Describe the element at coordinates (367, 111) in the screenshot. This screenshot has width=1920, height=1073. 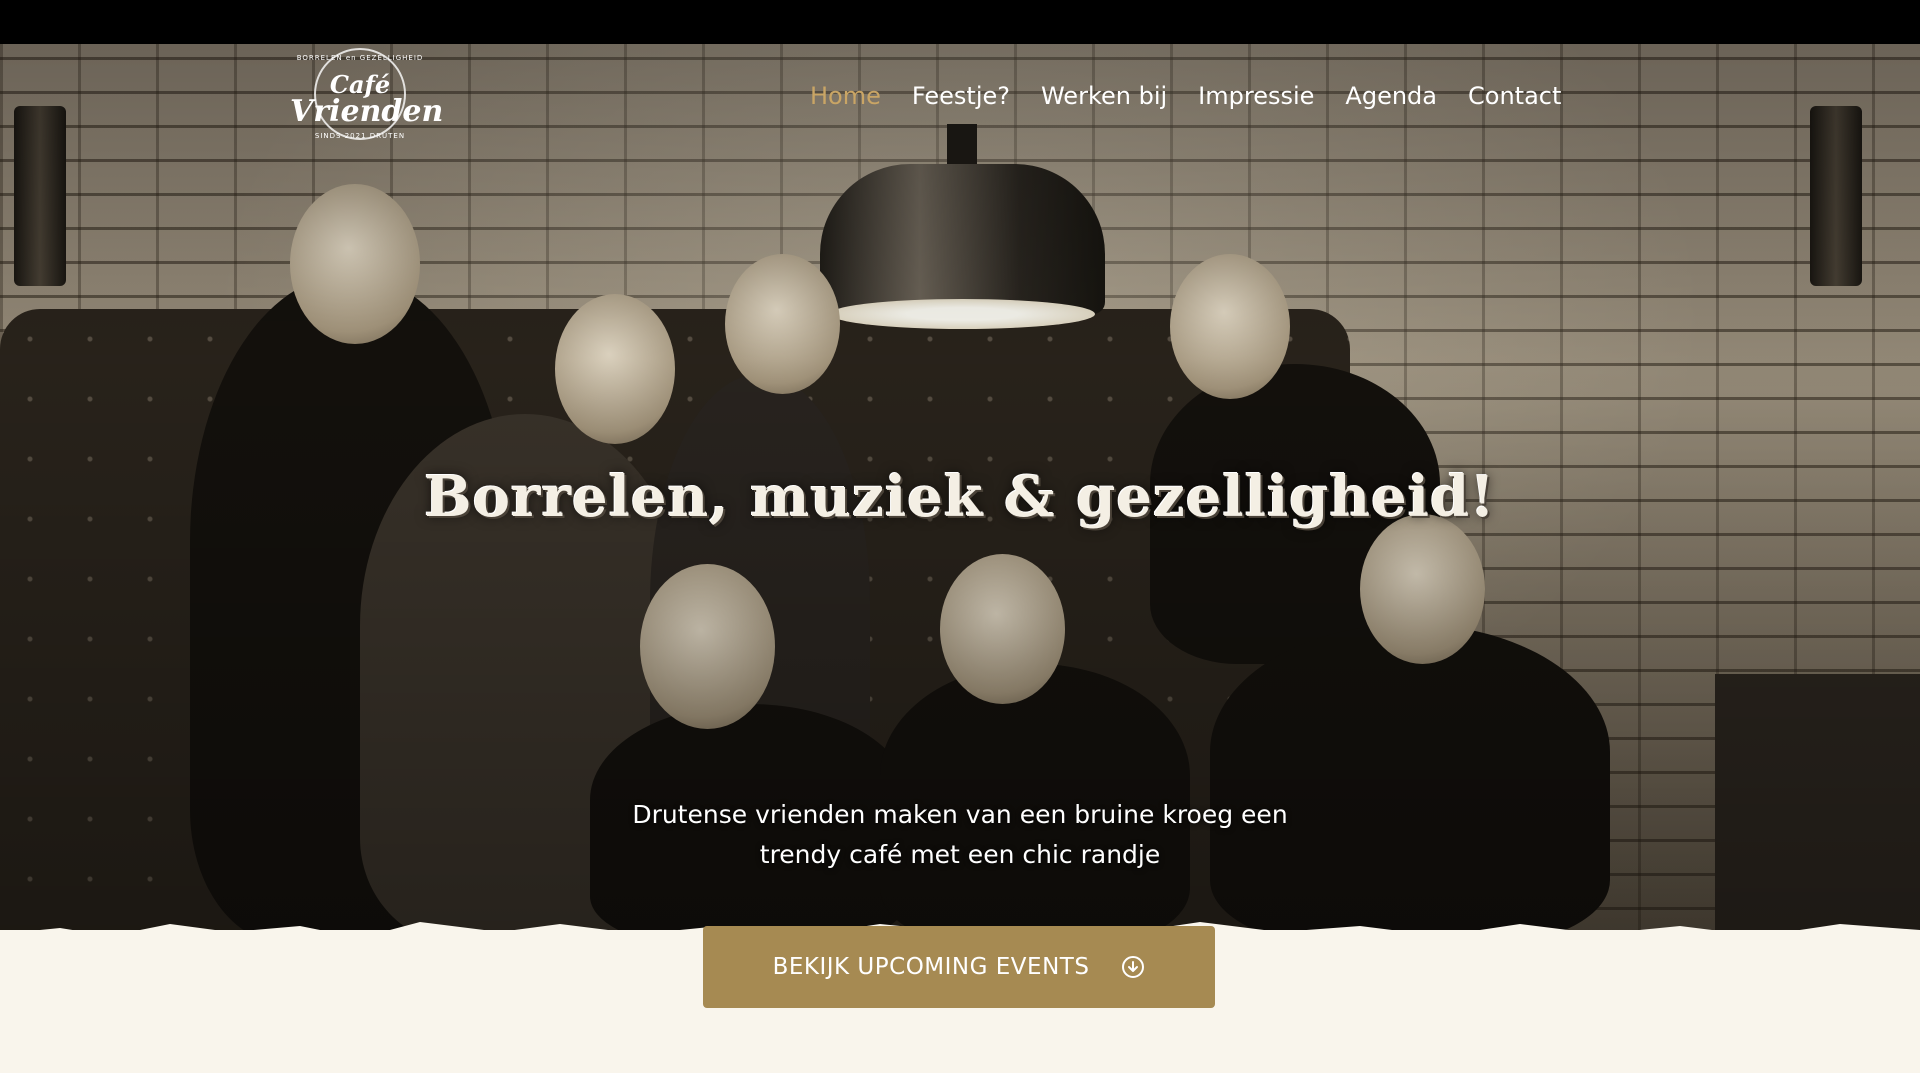
I see `logo-text-vrienden: Vrienden` at that location.